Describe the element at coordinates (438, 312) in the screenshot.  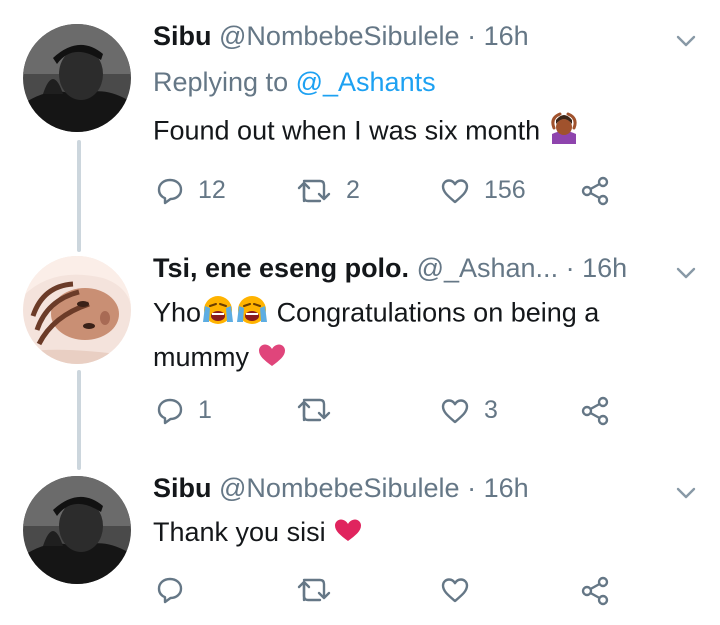
I see `tweet-body-line1: Congratulations on being a` at that location.